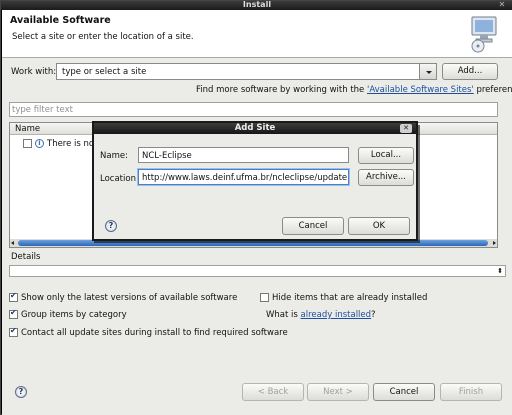 Image resolution: width=512 pixels, height=415 pixels. I want to click on window-close-icon: ✕, so click(502, 5).